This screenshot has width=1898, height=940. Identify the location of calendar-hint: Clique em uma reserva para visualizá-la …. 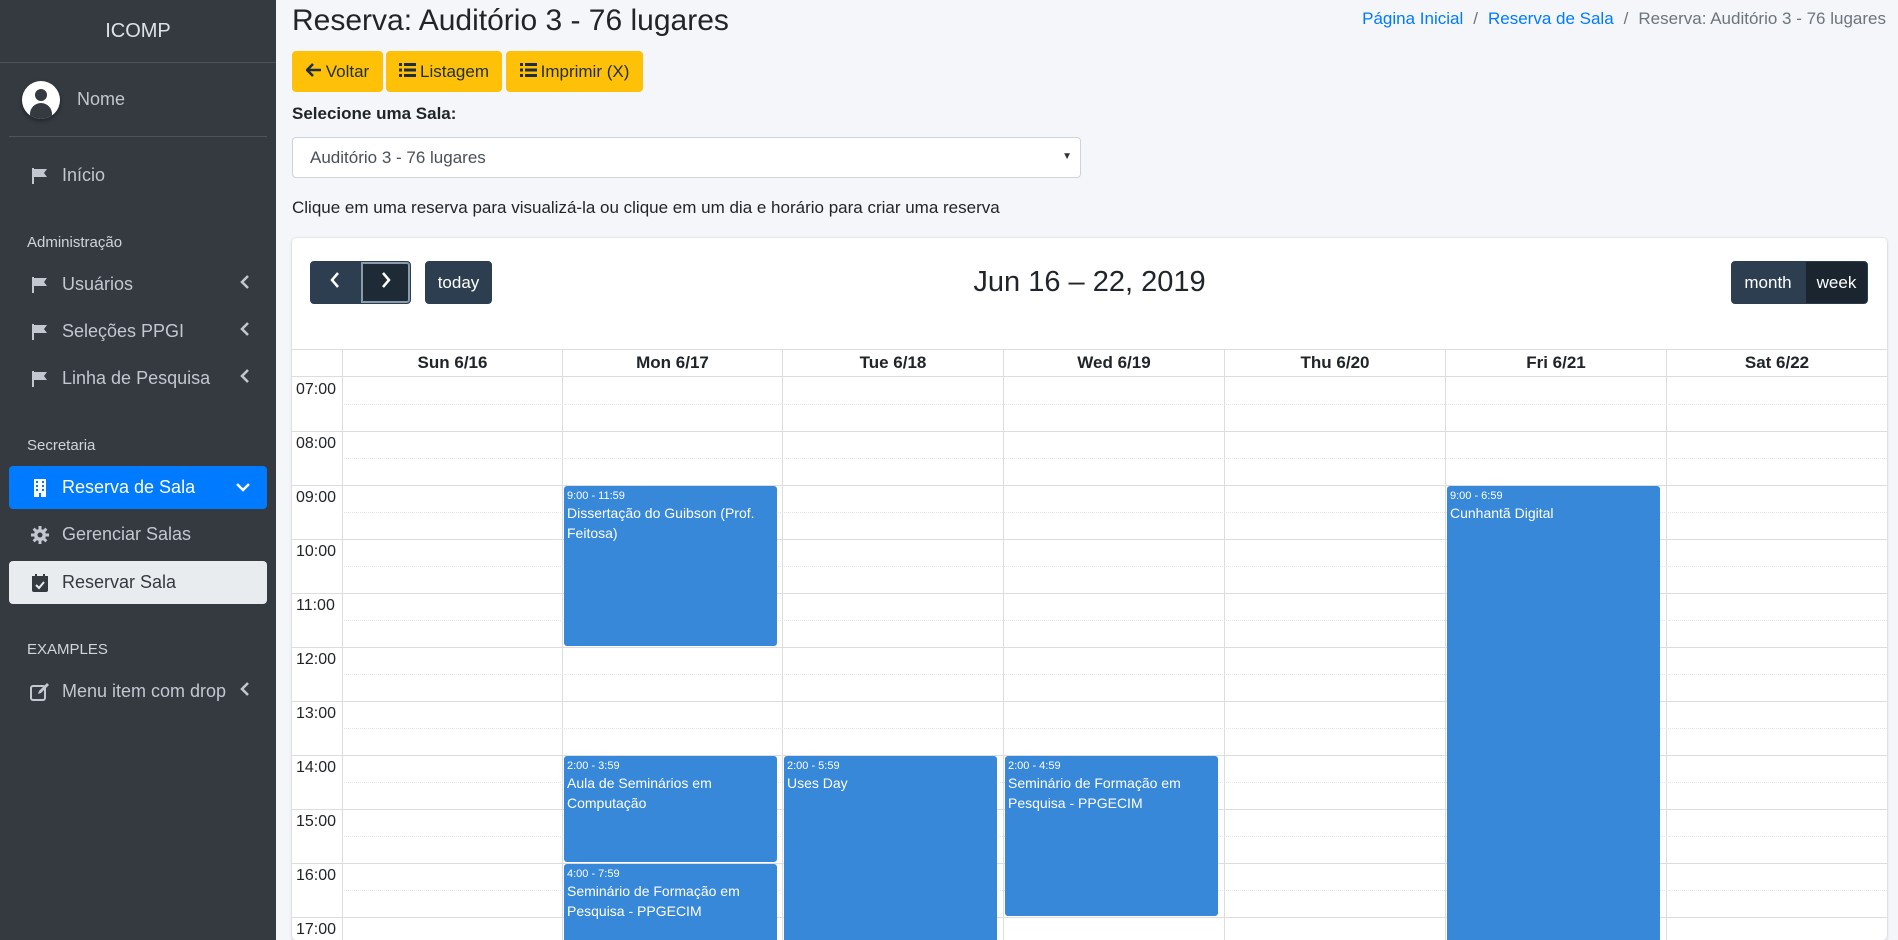
(646, 207).